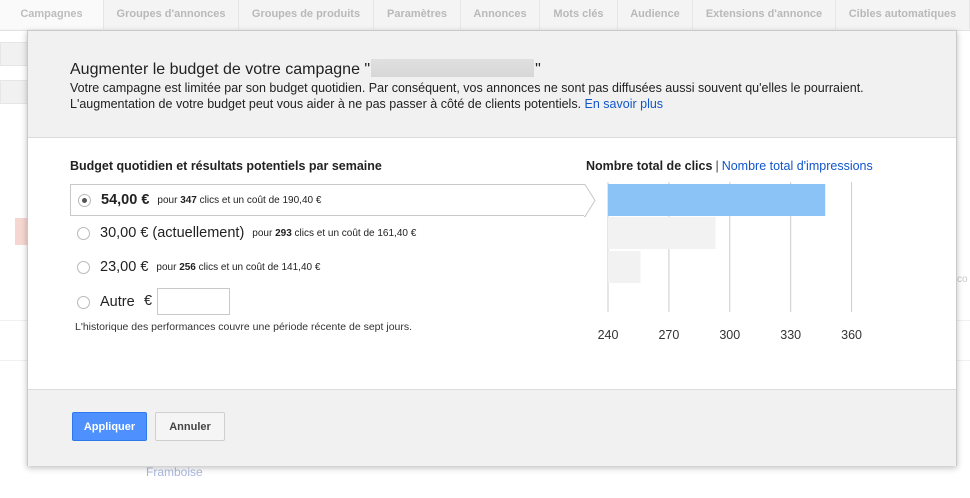 Image resolution: width=970 pixels, height=498 pixels. What do you see at coordinates (84, 200) in the screenshot?
I see `radio-button-checked` at bounding box center [84, 200].